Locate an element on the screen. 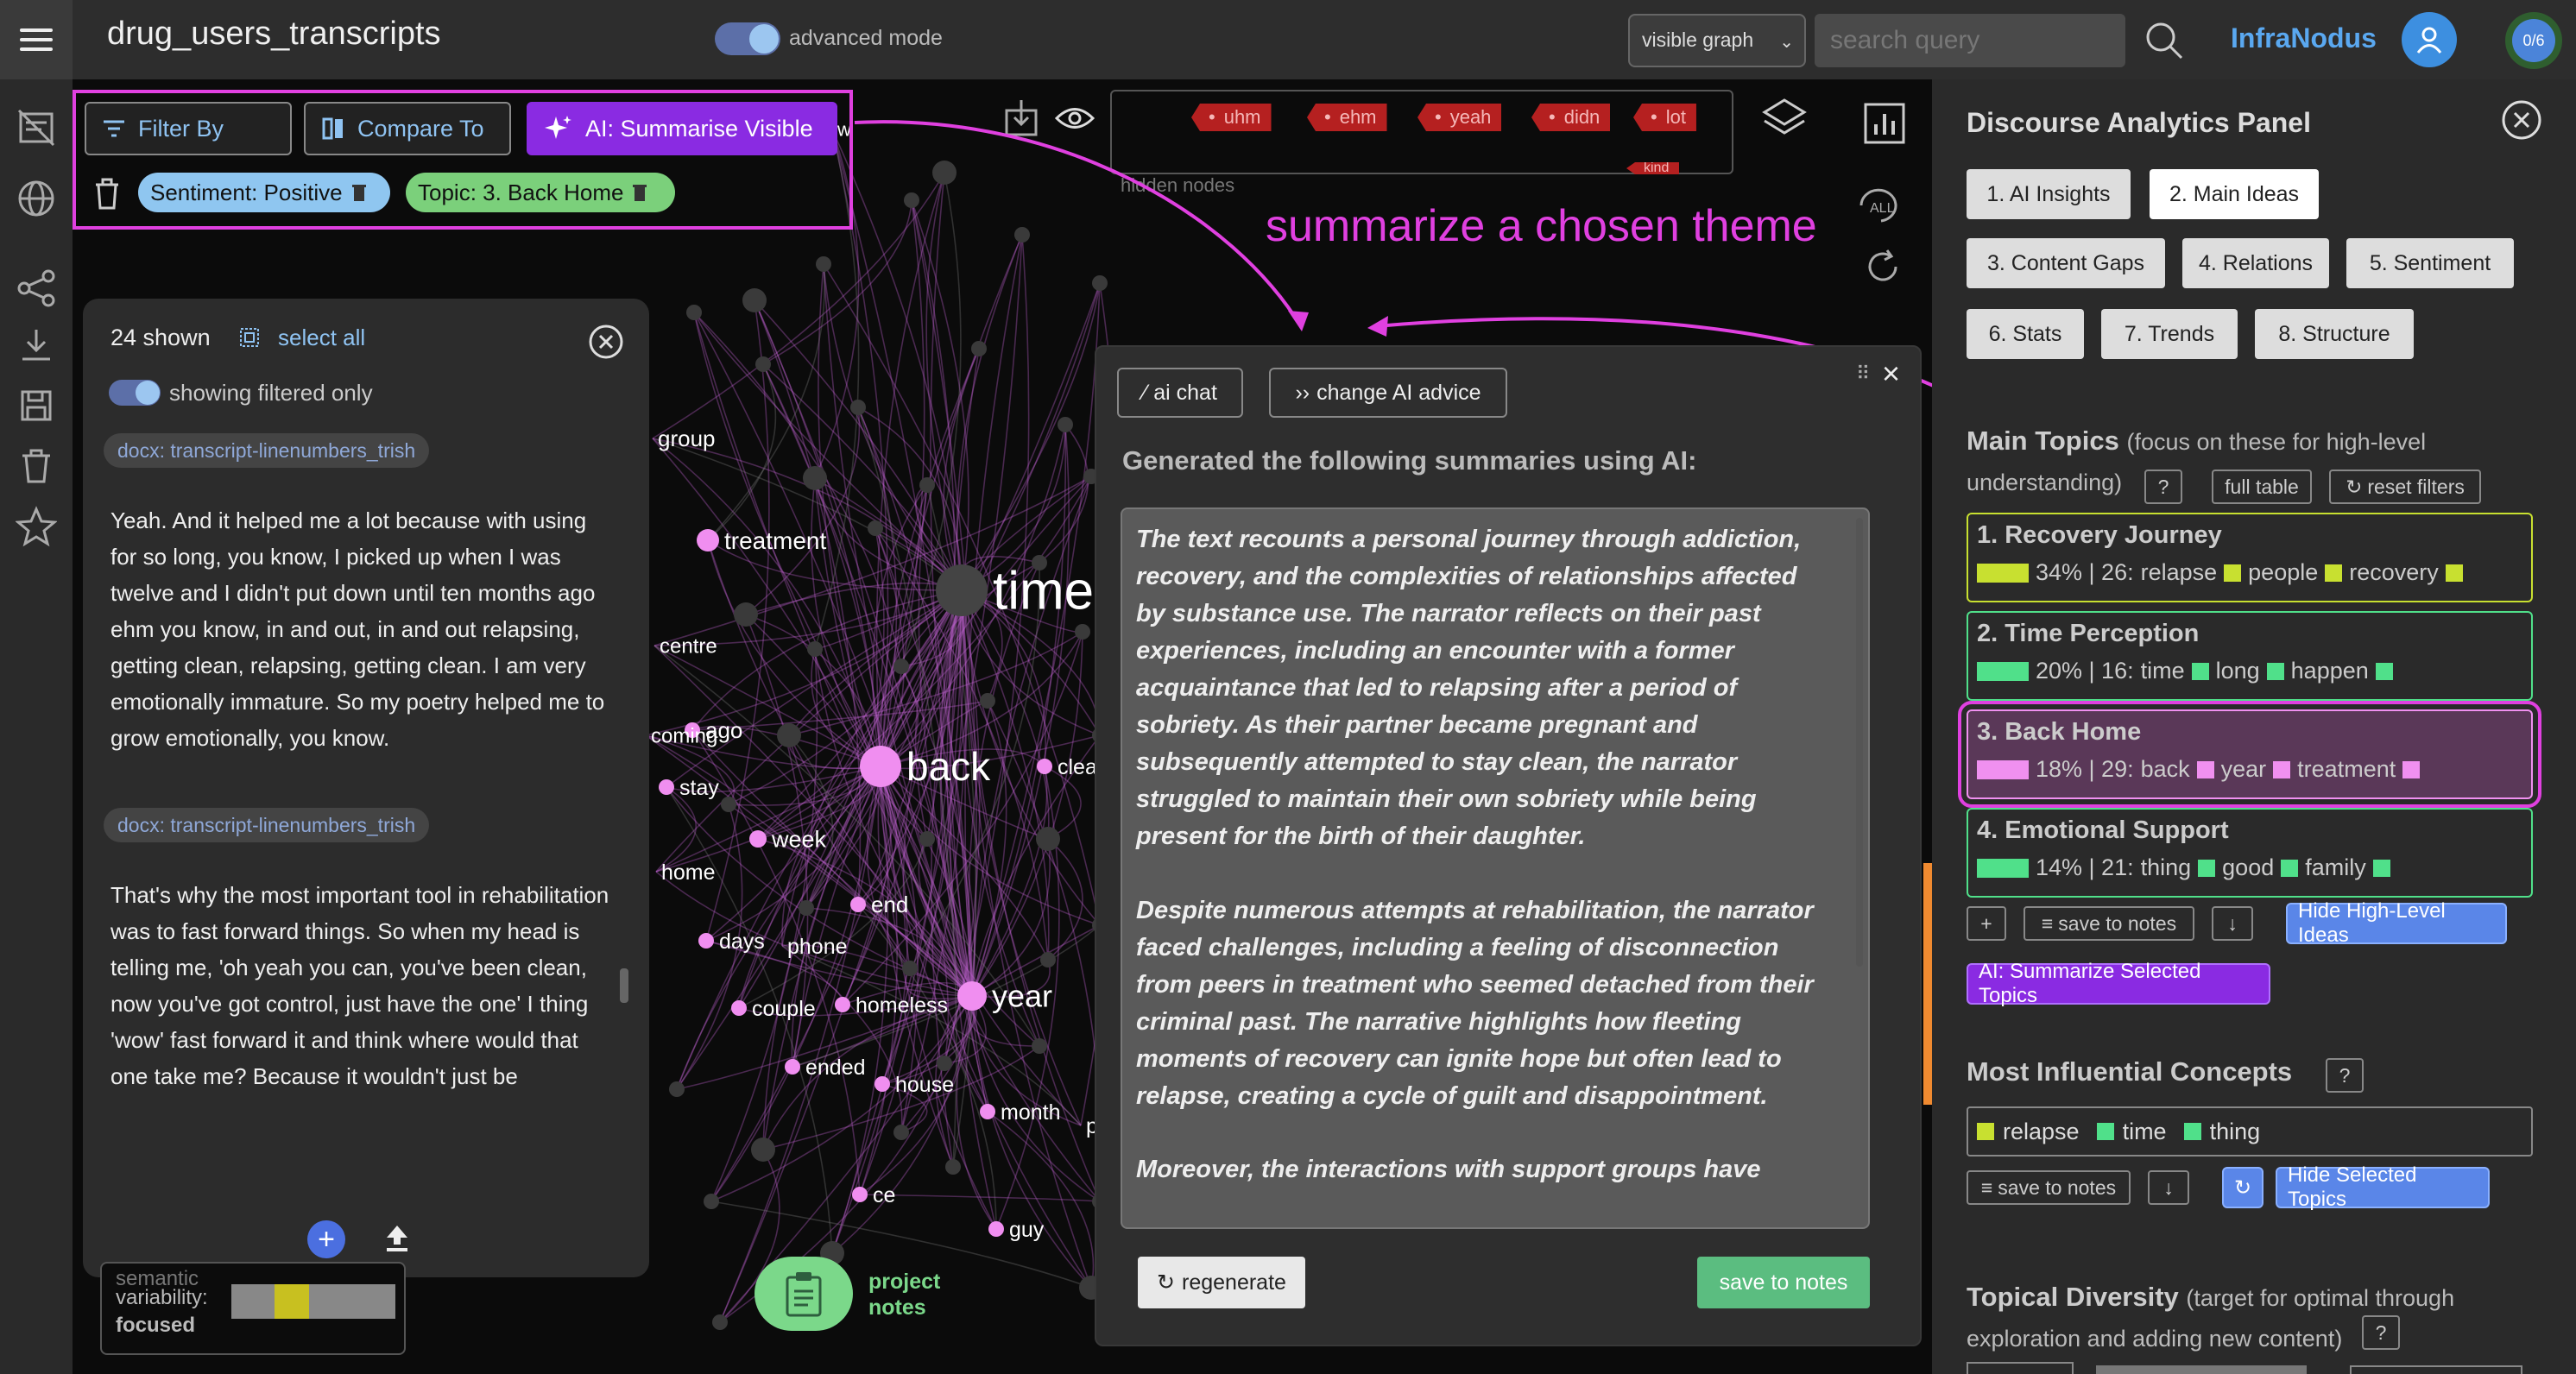 This screenshot has width=2576, height=1374. save-to-notes-button: save to notes is located at coordinates (1783, 1282).